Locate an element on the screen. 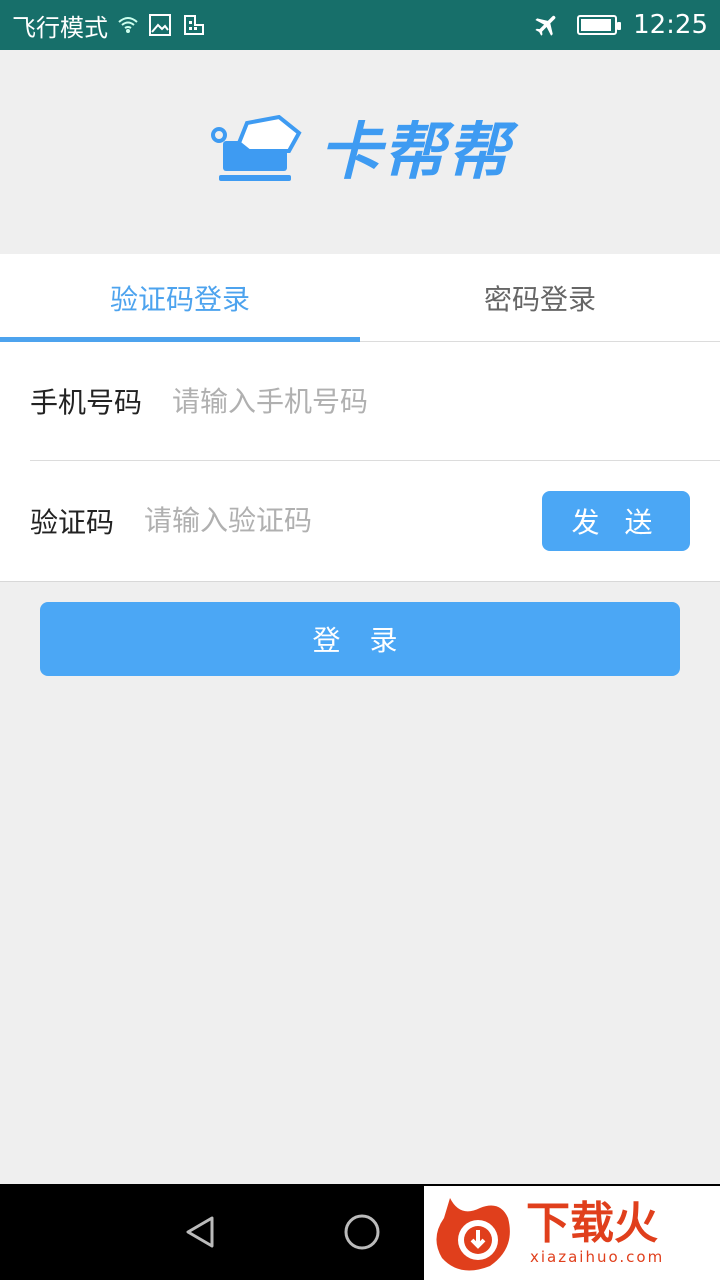  phone-row: 手机号码 is located at coordinates (375, 401).